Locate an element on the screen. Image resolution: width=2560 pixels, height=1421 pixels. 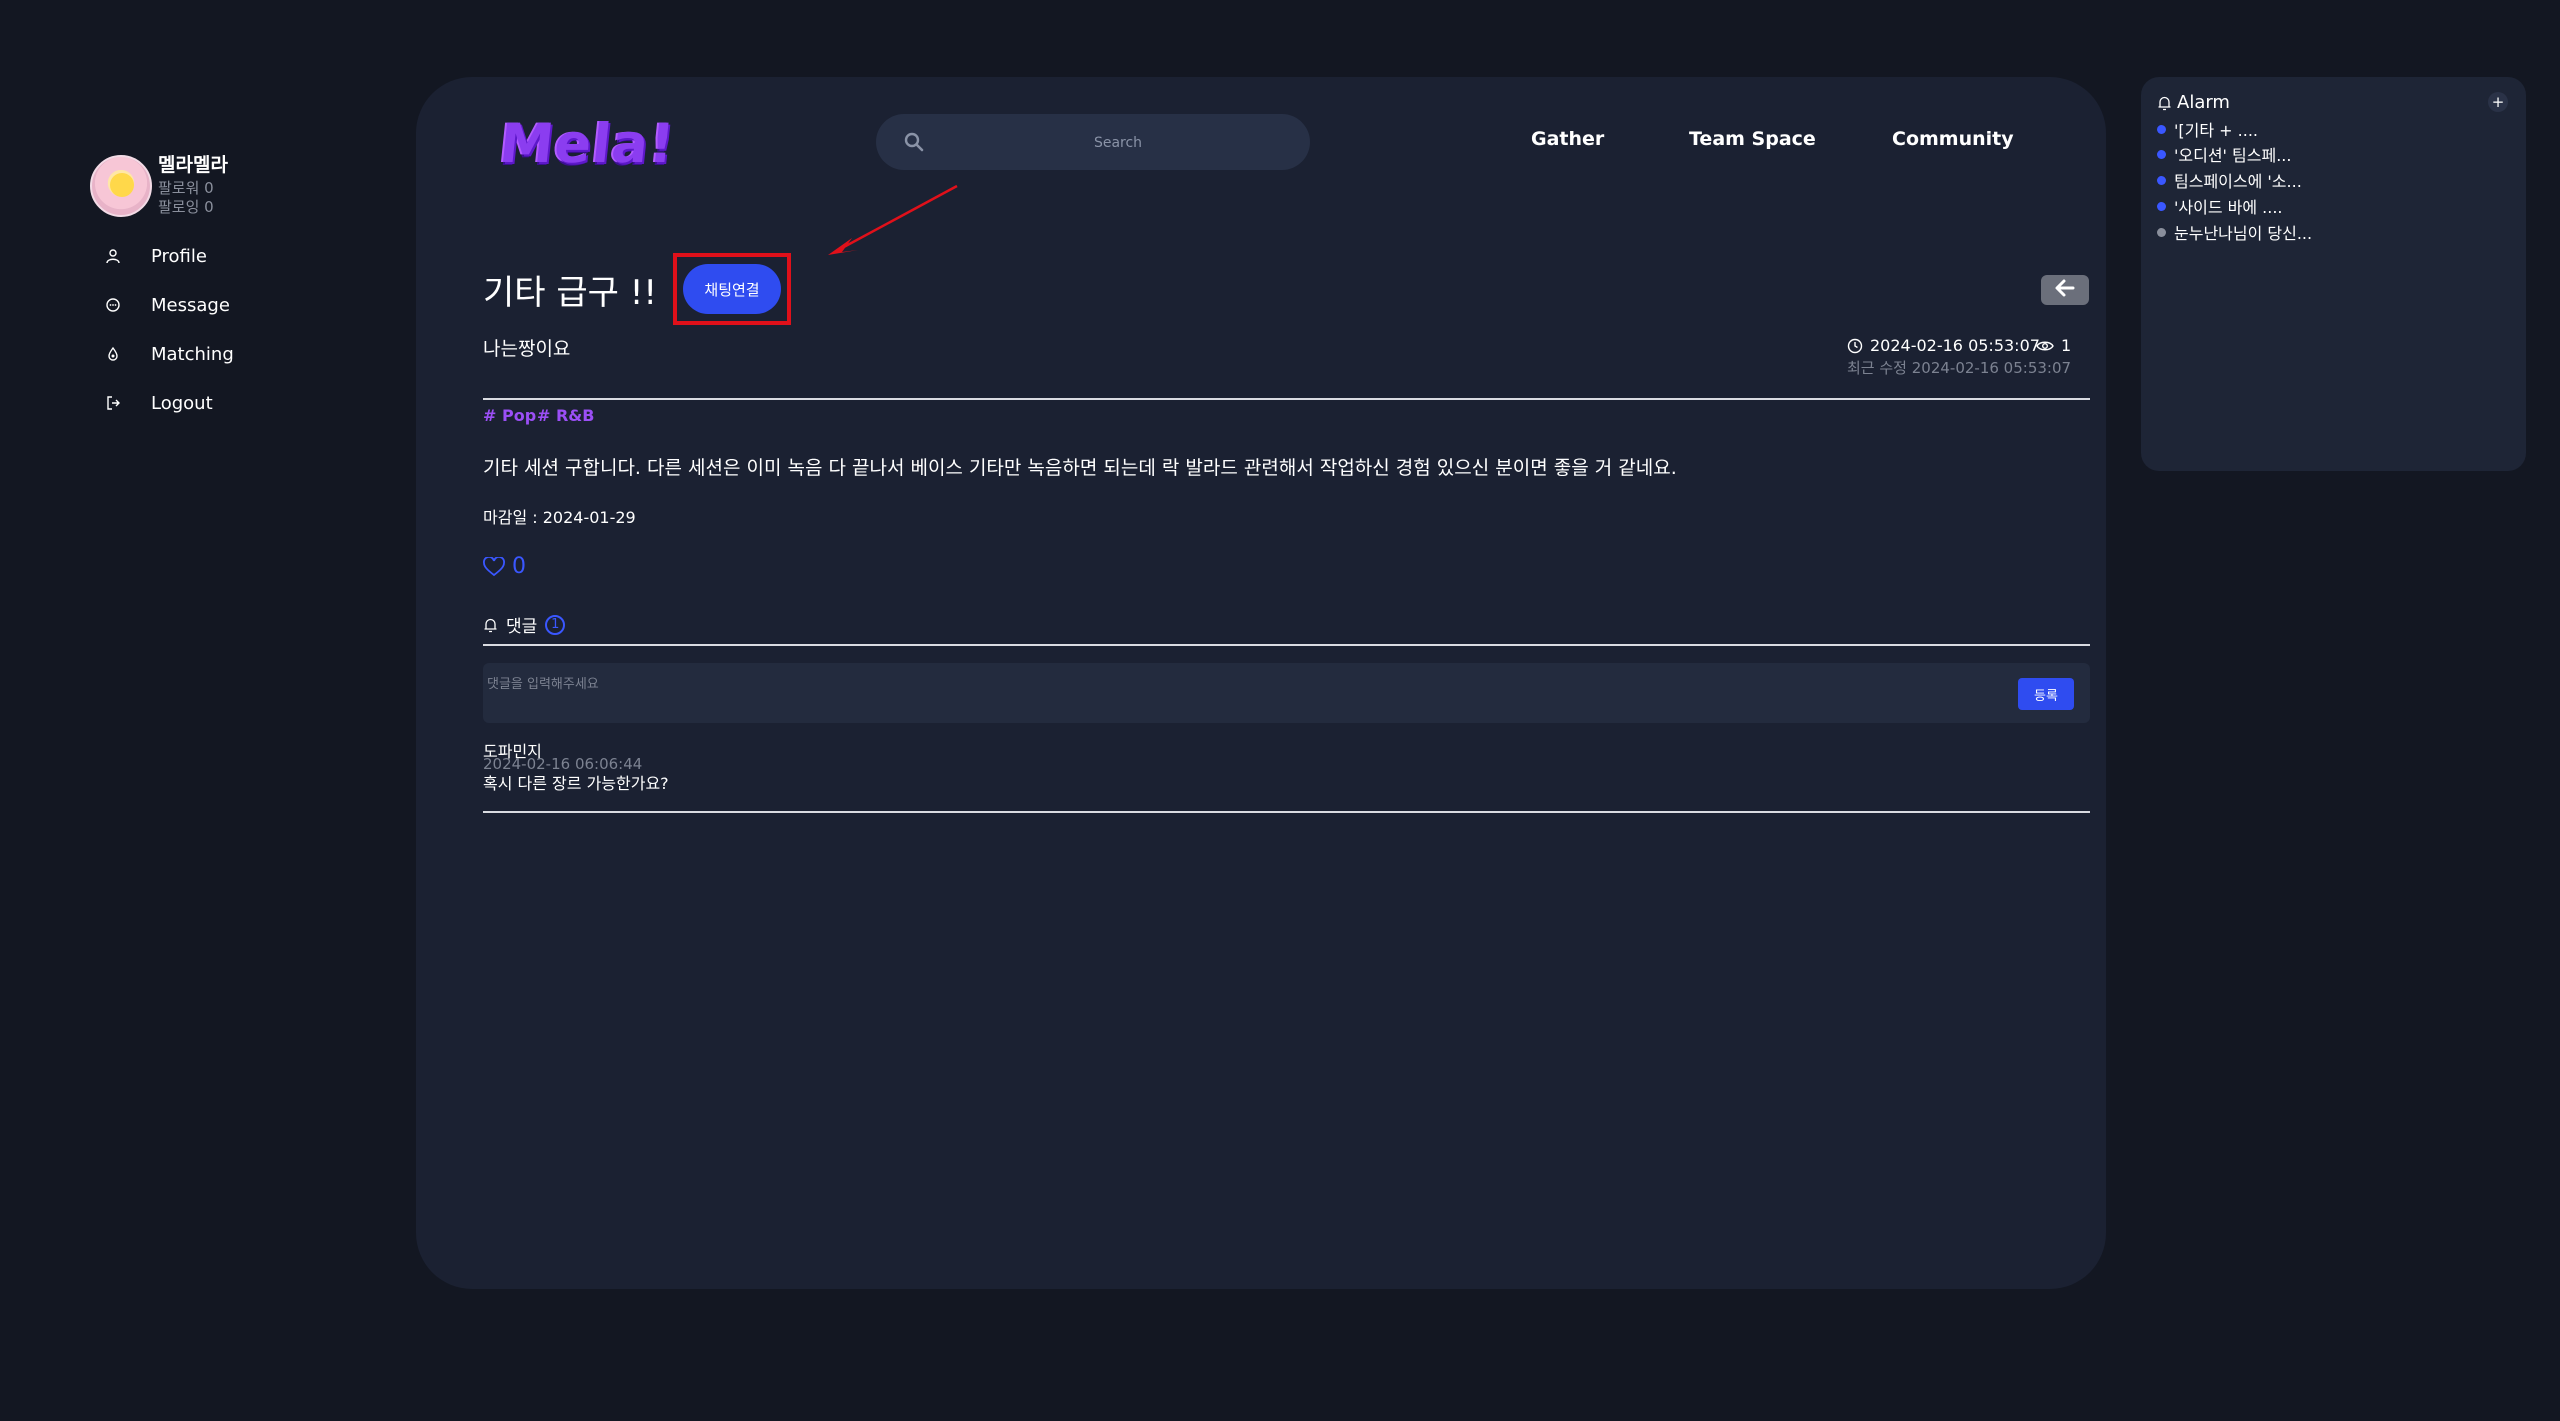
heart-icon is located at coordinates (494, 566).